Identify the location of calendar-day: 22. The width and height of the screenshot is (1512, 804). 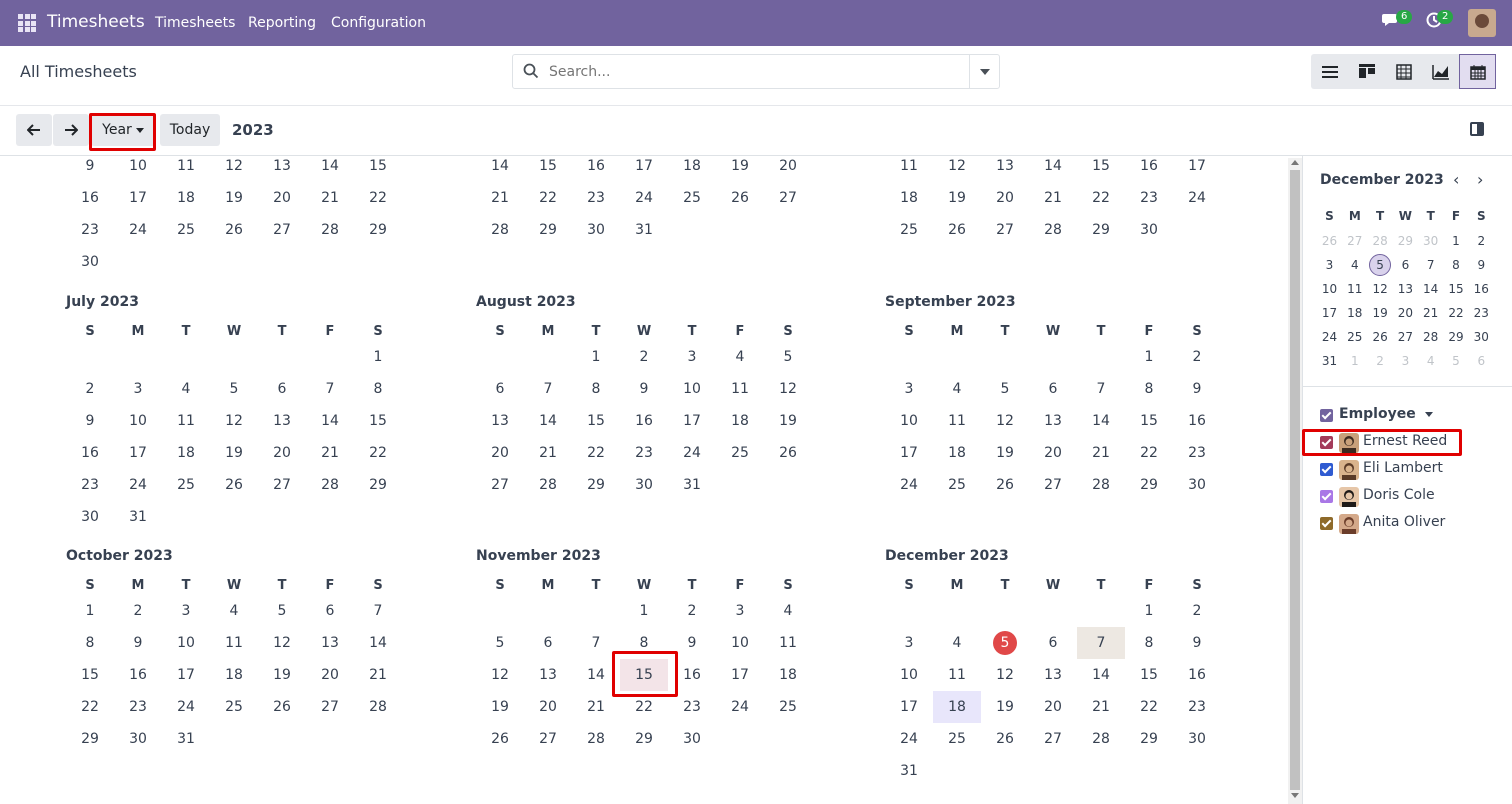
(90, 707).